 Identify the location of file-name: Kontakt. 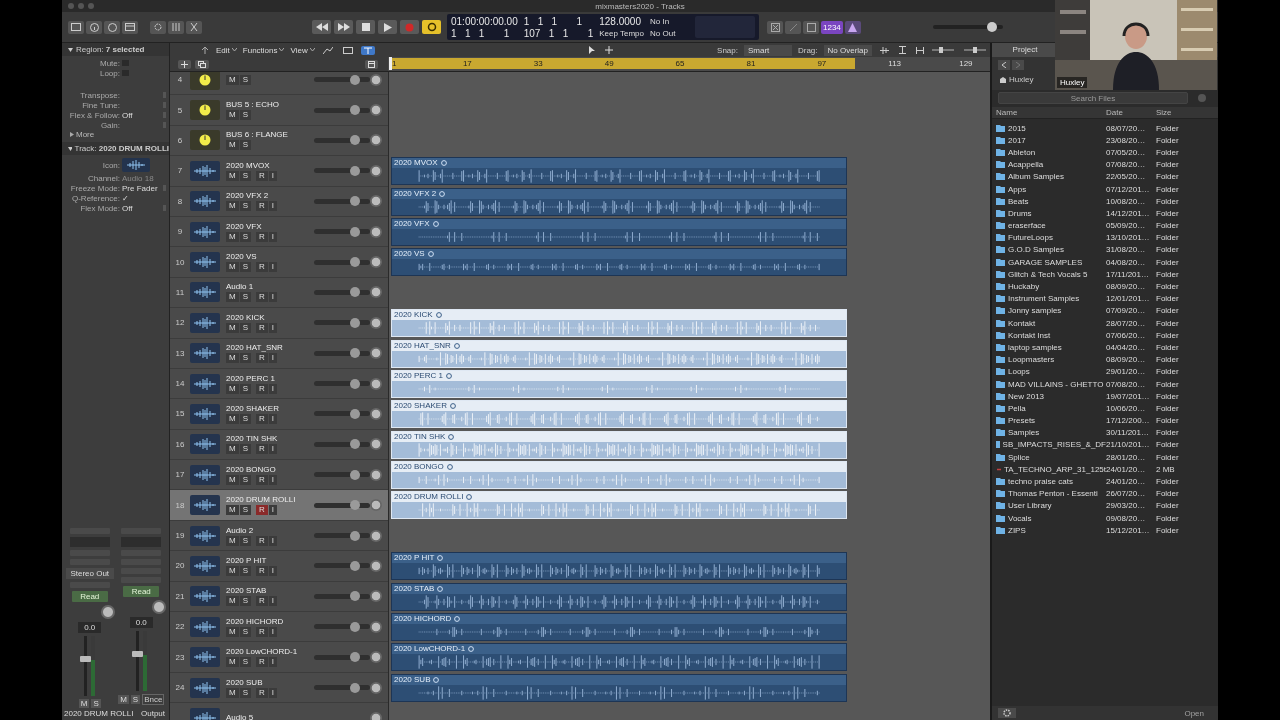
(1022, 323).